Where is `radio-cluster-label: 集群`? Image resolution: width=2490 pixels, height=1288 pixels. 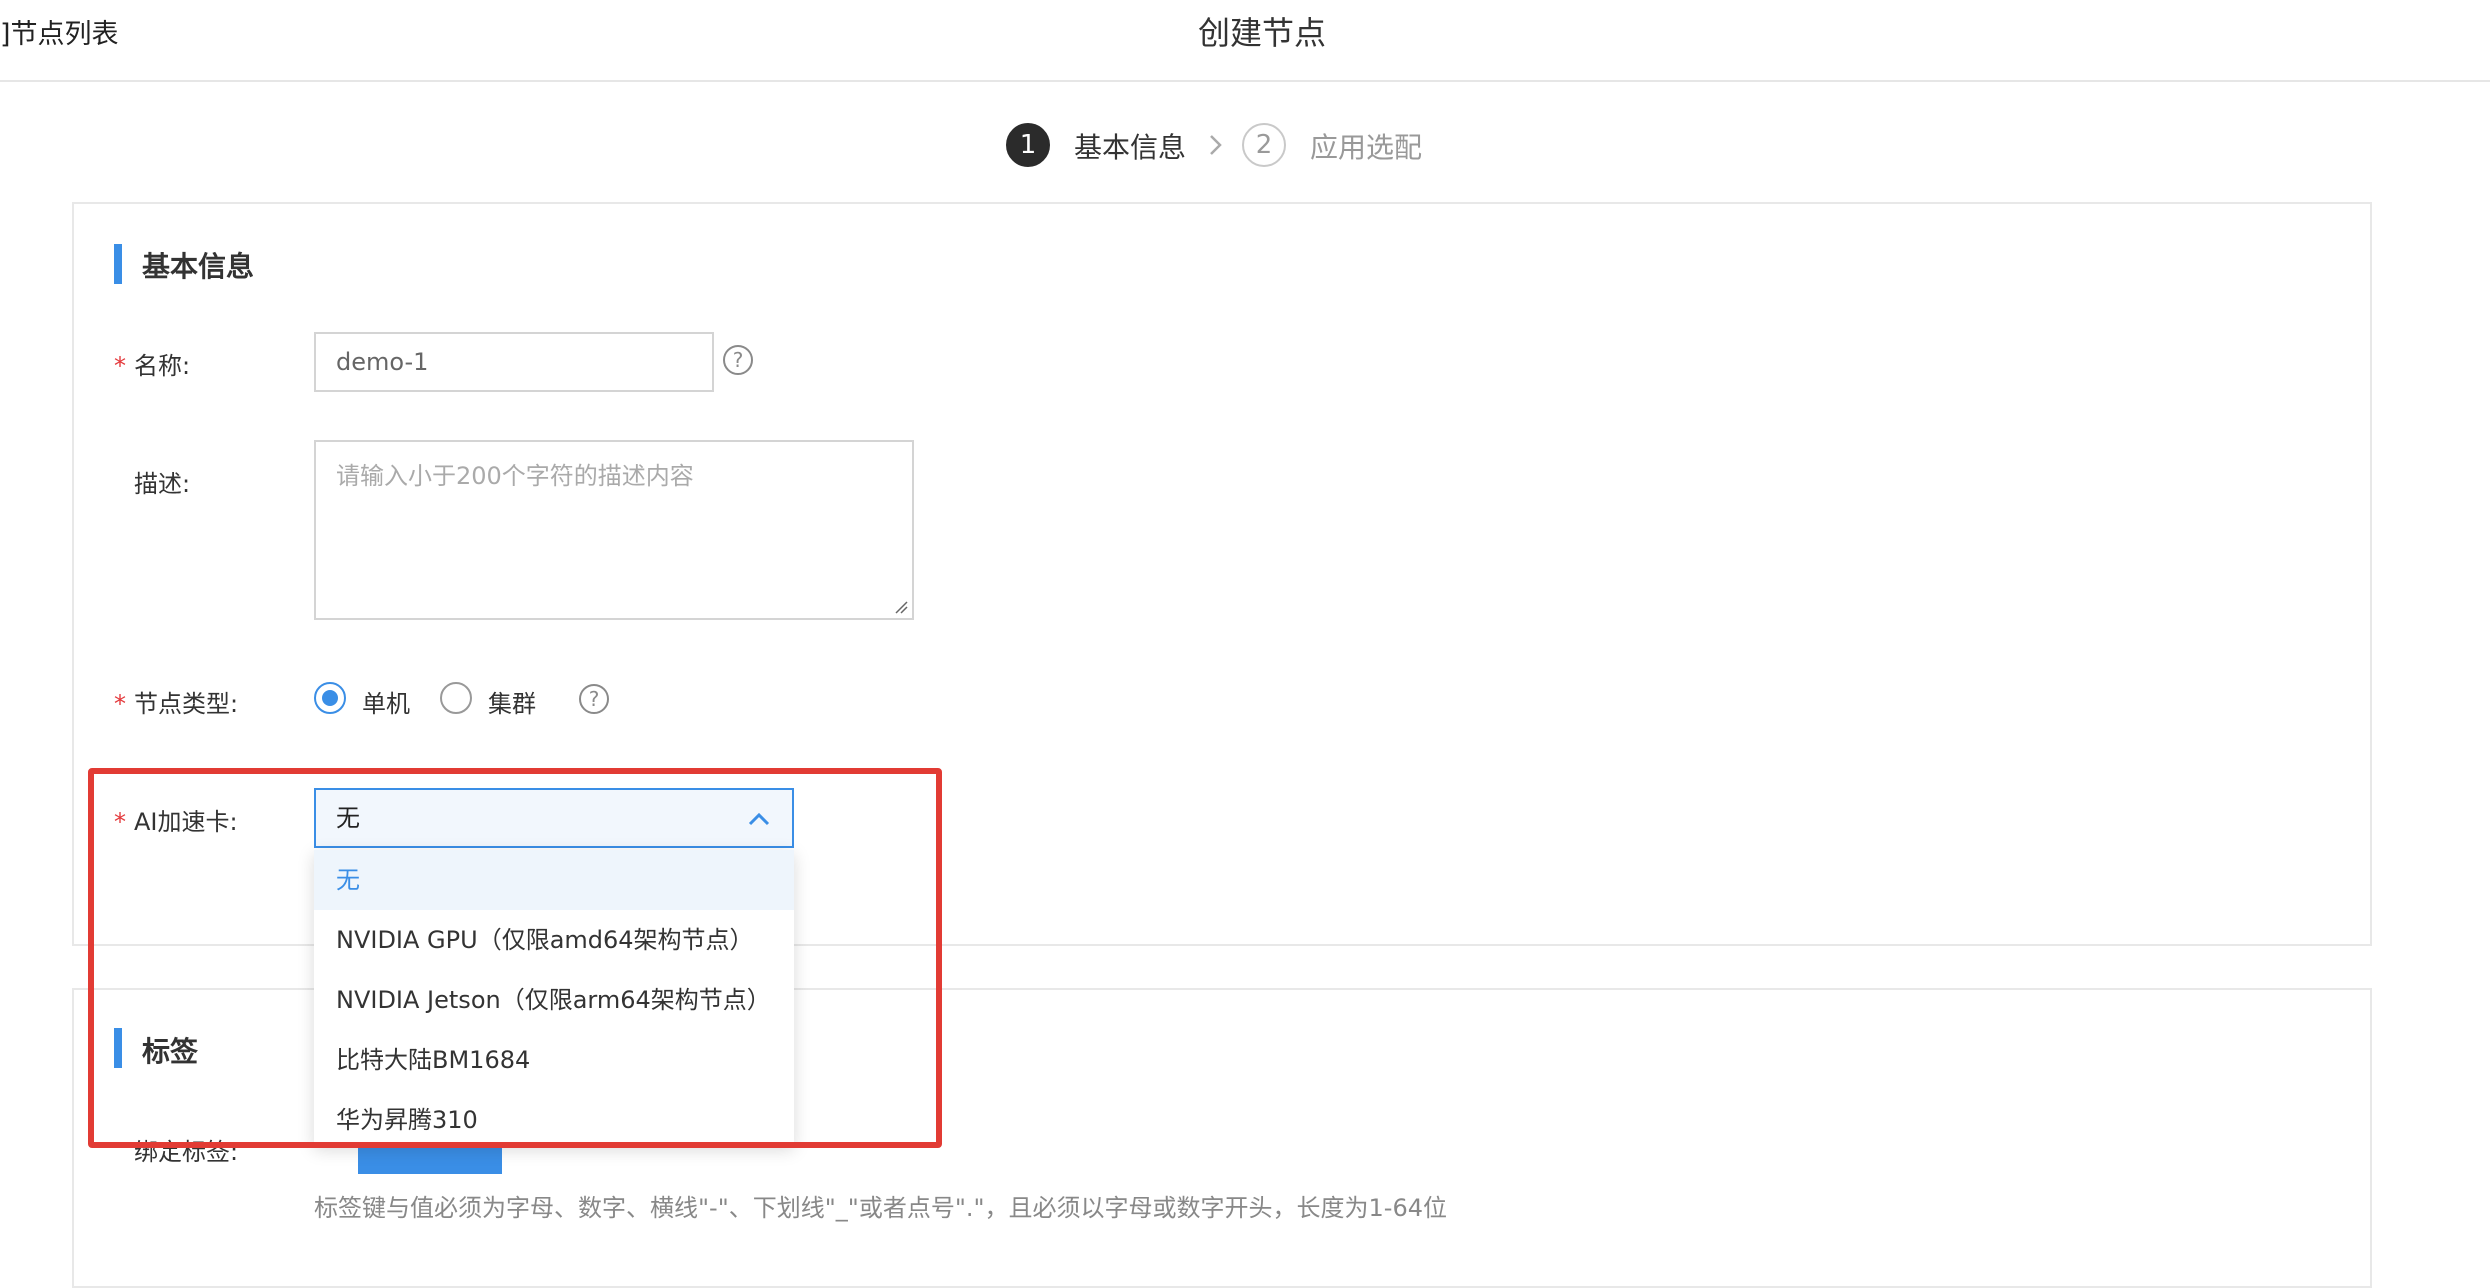 radio-cluster-label: 集群 is located at coordinates (512, 701).